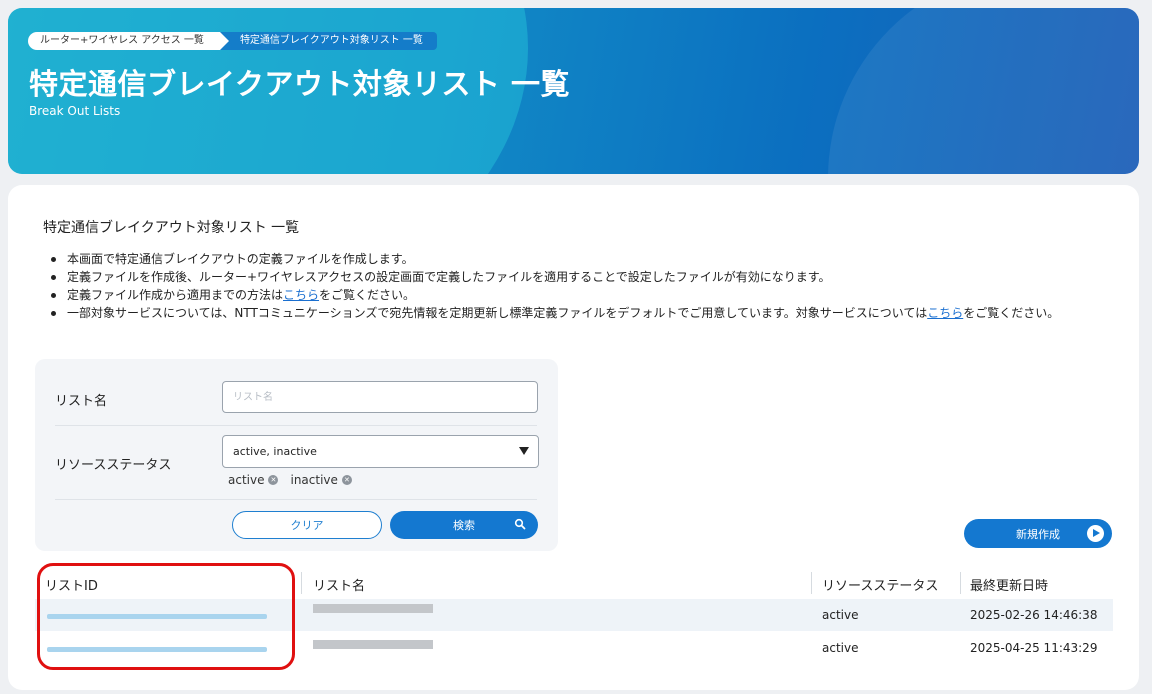 The height and width of the screenshot is (694, 1152). Describe the element at coordinates (328, 41) in the screenshot. I see `breadcrumb-item-current: 特定通信ブレイクアウト対象リスト 一覧` at that location.